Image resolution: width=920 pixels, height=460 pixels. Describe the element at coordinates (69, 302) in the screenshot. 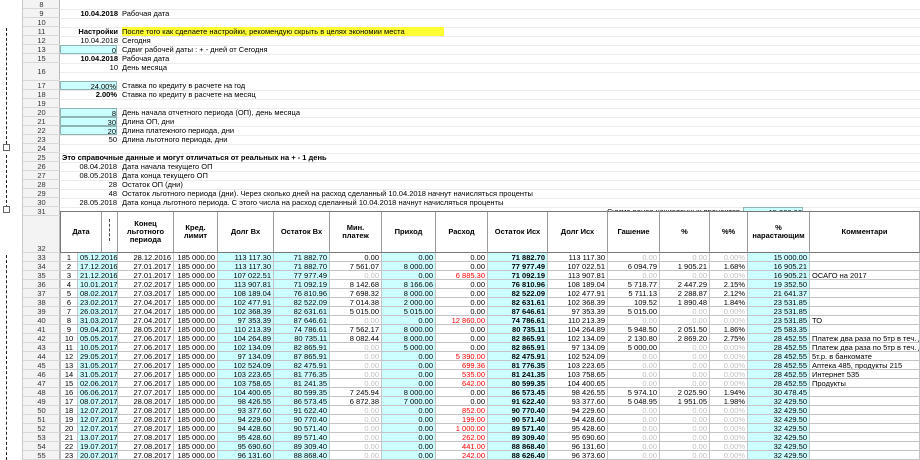

I see `table-cell: 6` at that location.